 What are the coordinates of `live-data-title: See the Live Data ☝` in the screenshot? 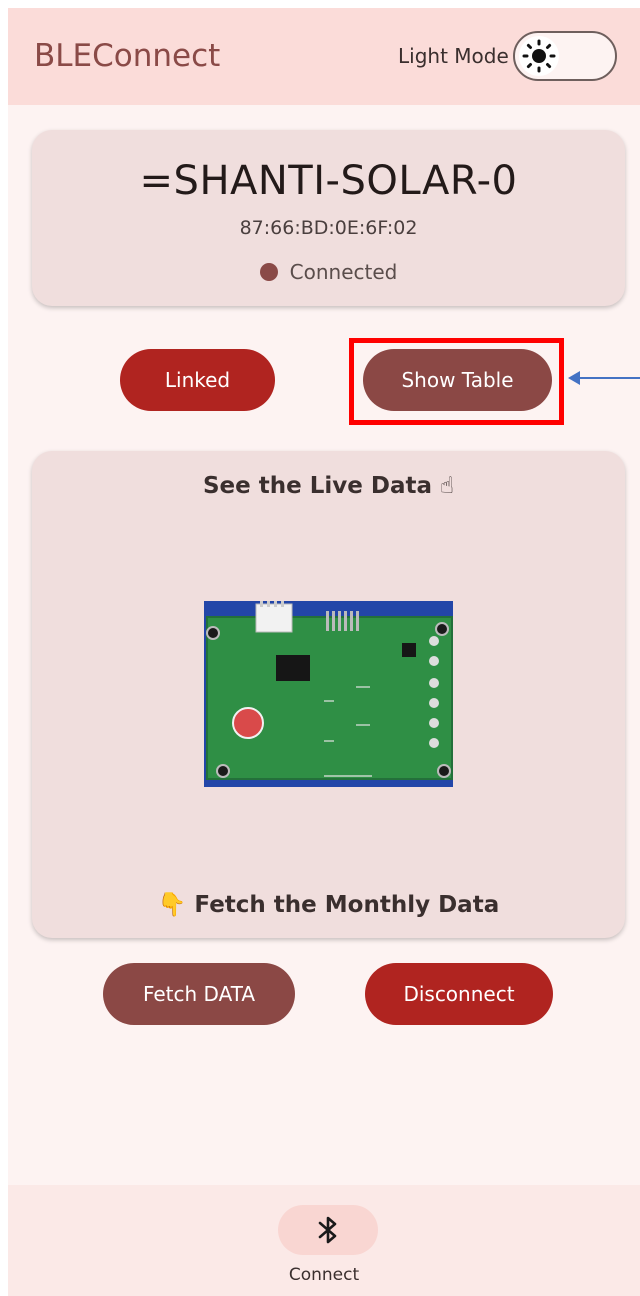 It's located at (328, 486).